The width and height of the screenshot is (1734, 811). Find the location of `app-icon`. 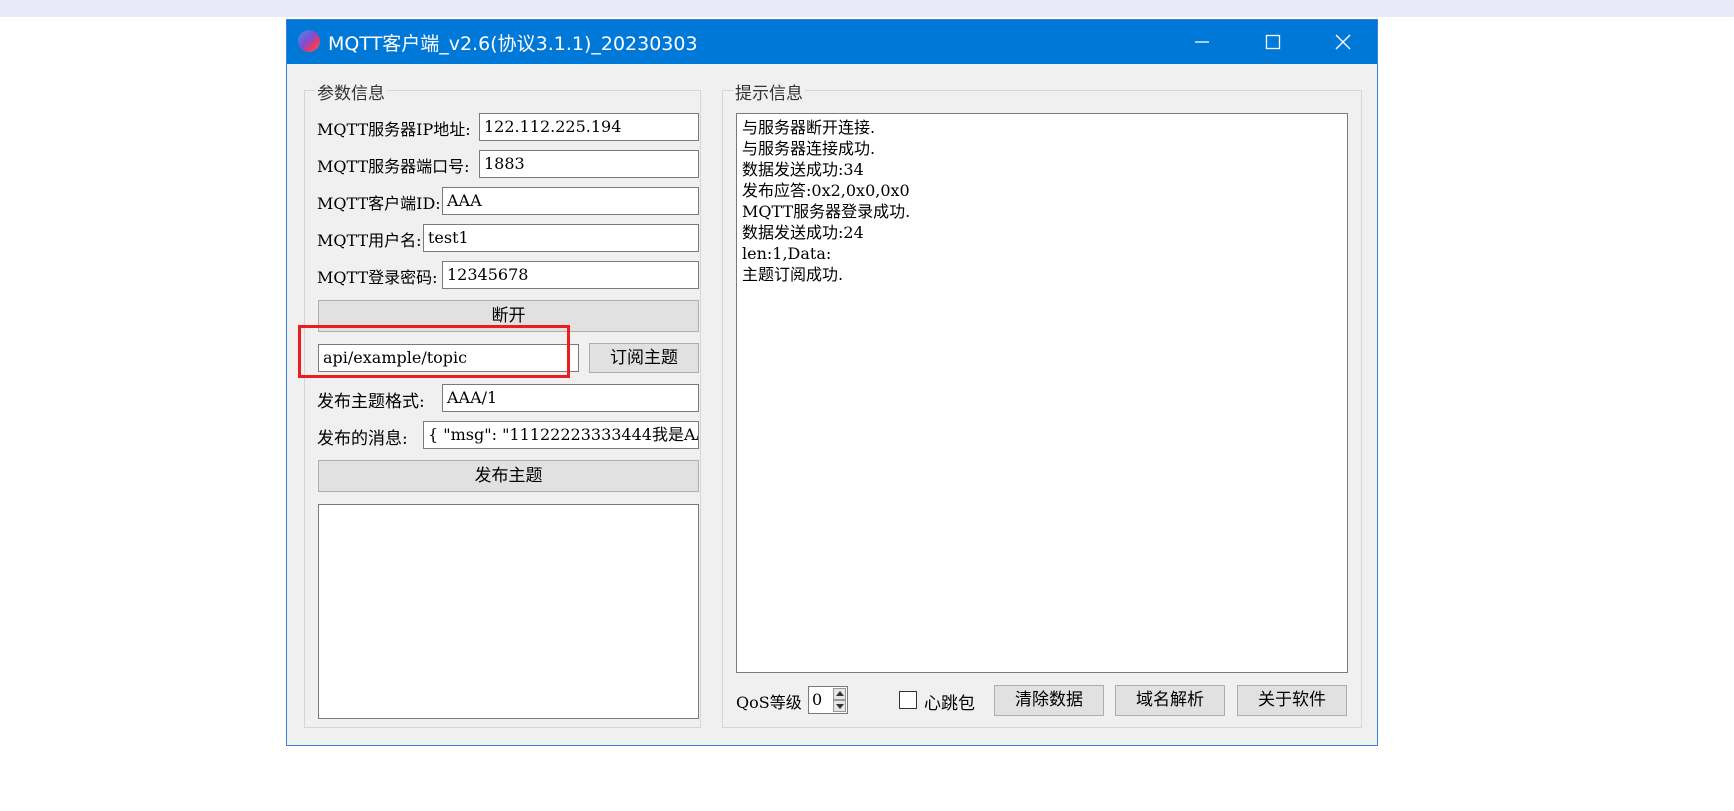

app-icon is located at coordinates (309, 41).